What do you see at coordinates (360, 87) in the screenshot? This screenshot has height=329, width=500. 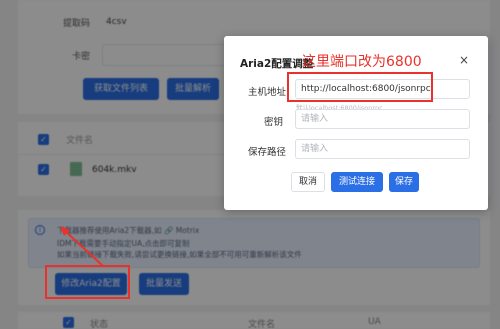 I see `highlight-host-input` at bounding box center [360, 87].